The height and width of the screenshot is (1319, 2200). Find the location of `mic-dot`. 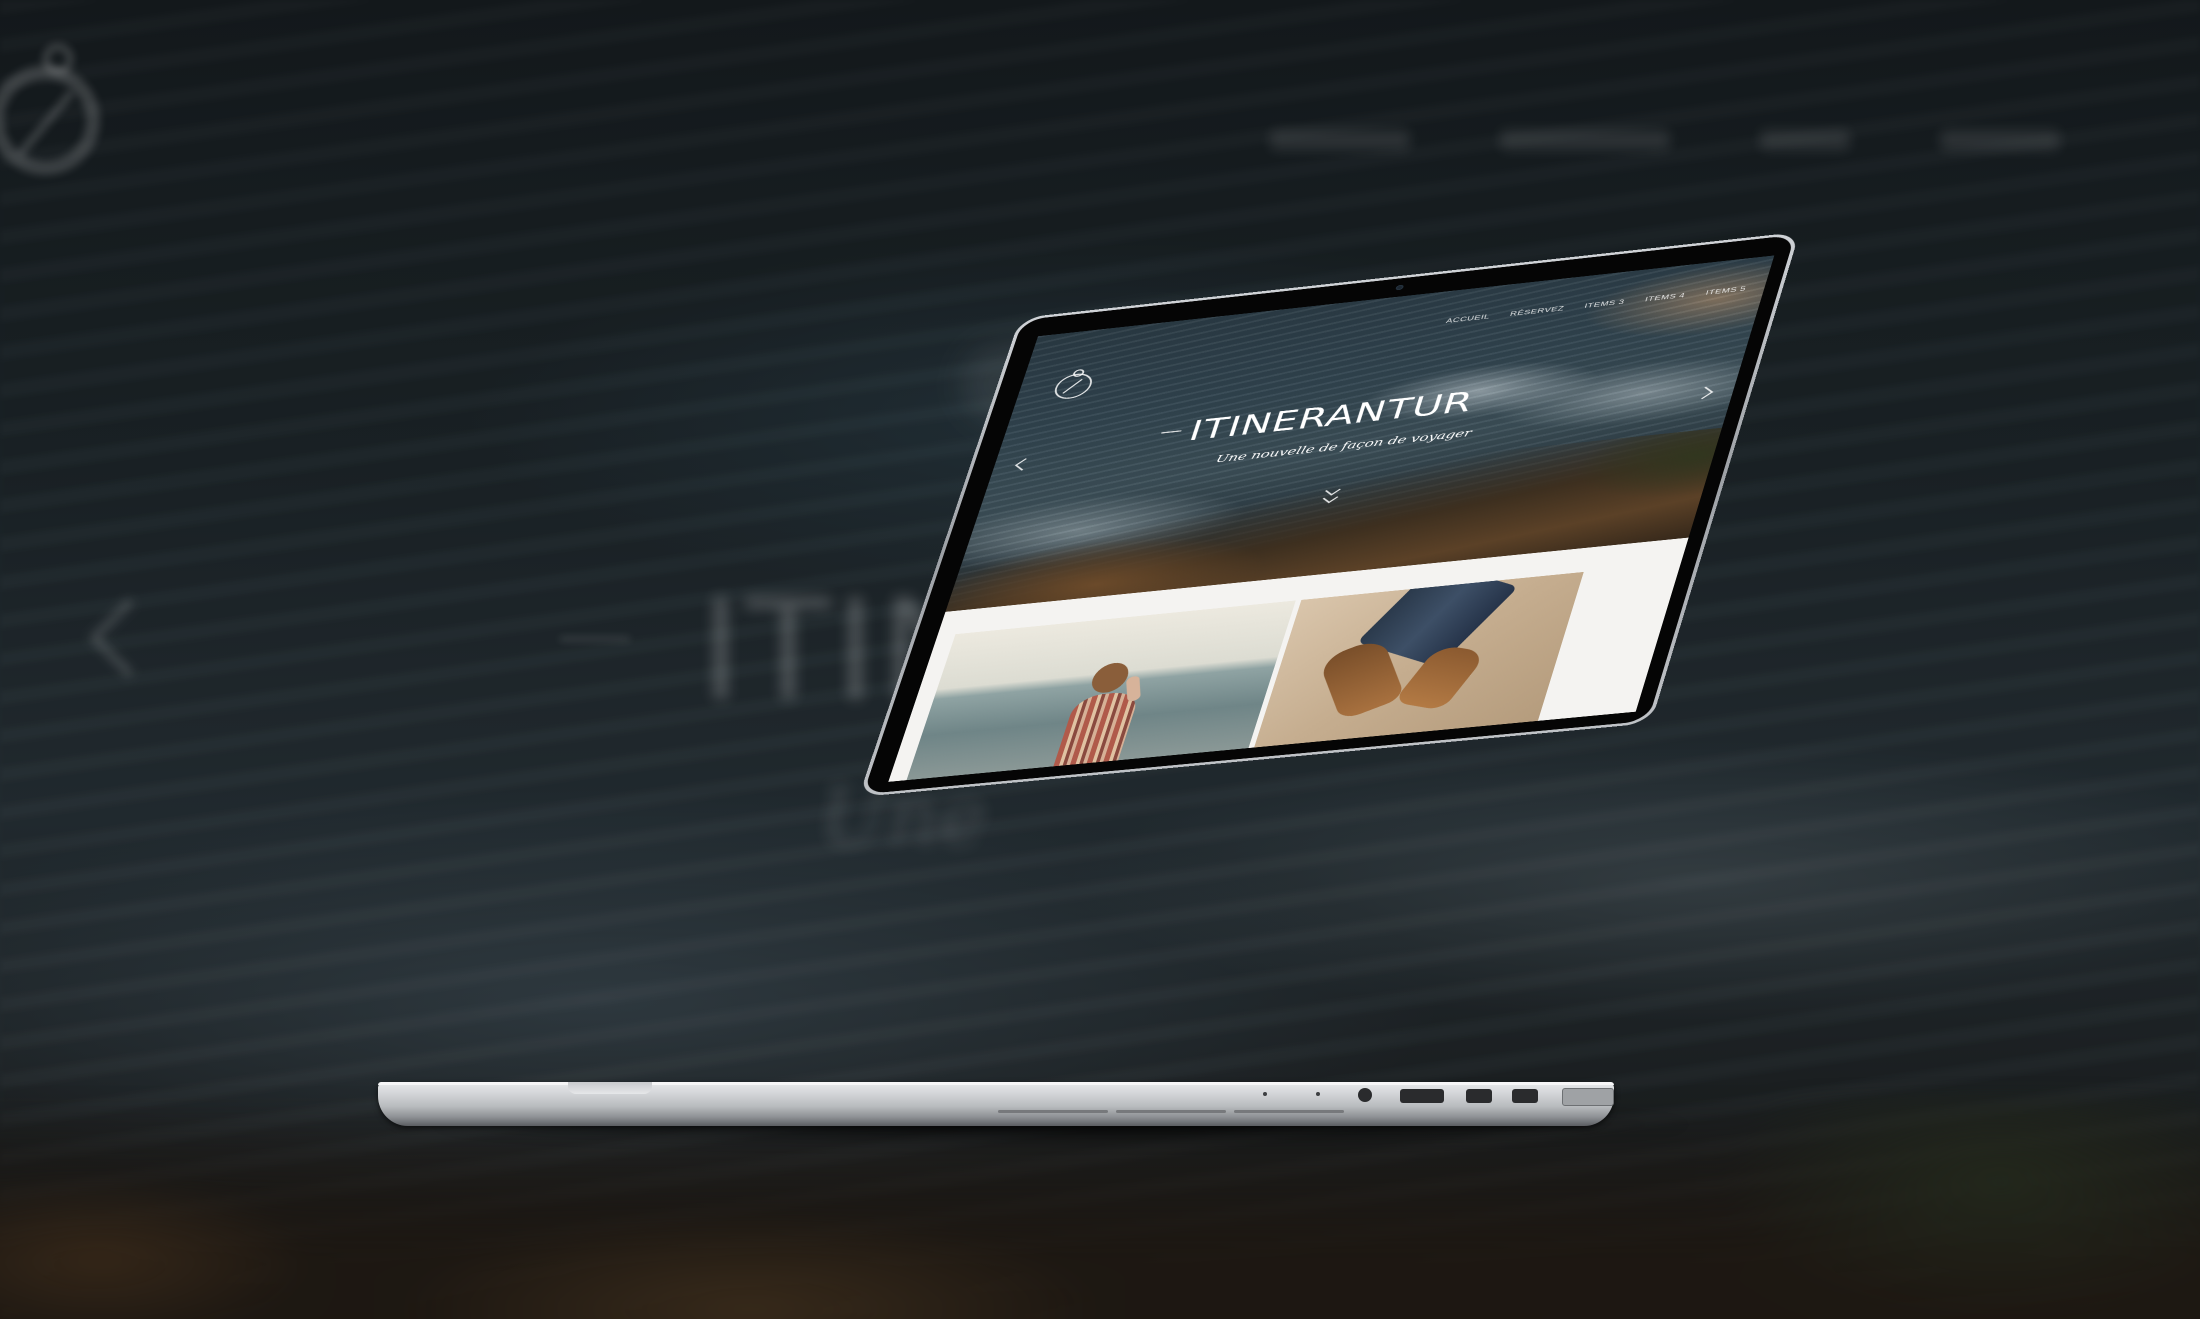

mic-dot is located at coordinates (1265, 1094).